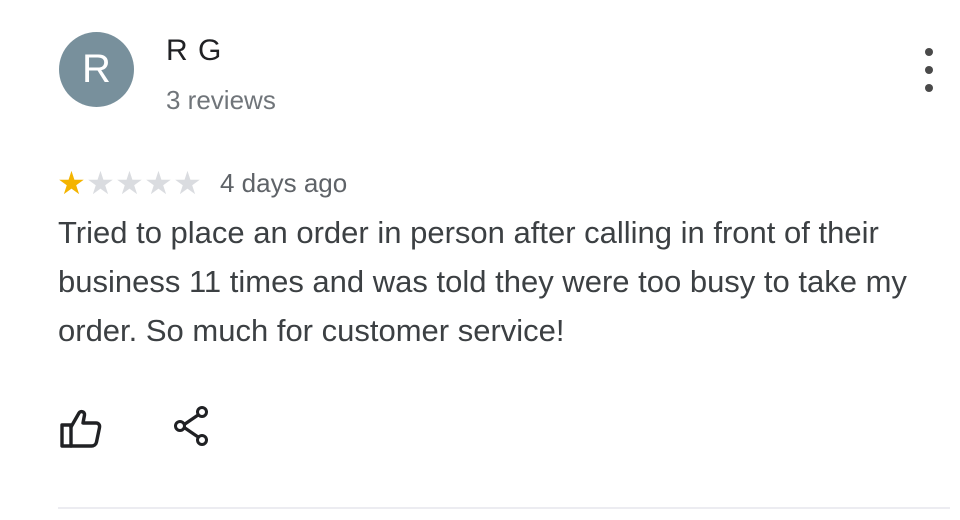 The width and height of the screenshot is (960, 520). I want to click on divider, so click(504, 508).